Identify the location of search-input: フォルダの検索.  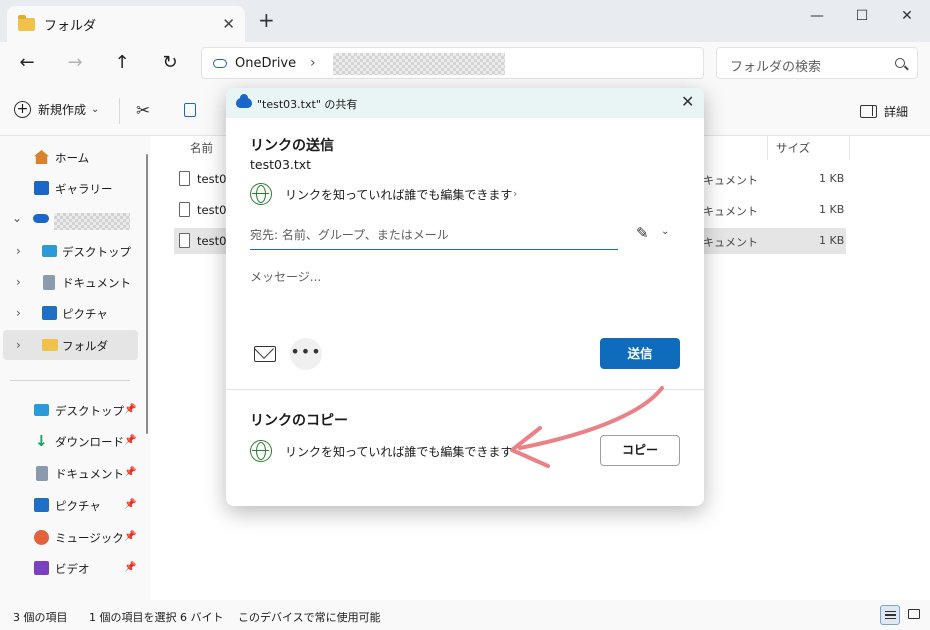
(775, 65).